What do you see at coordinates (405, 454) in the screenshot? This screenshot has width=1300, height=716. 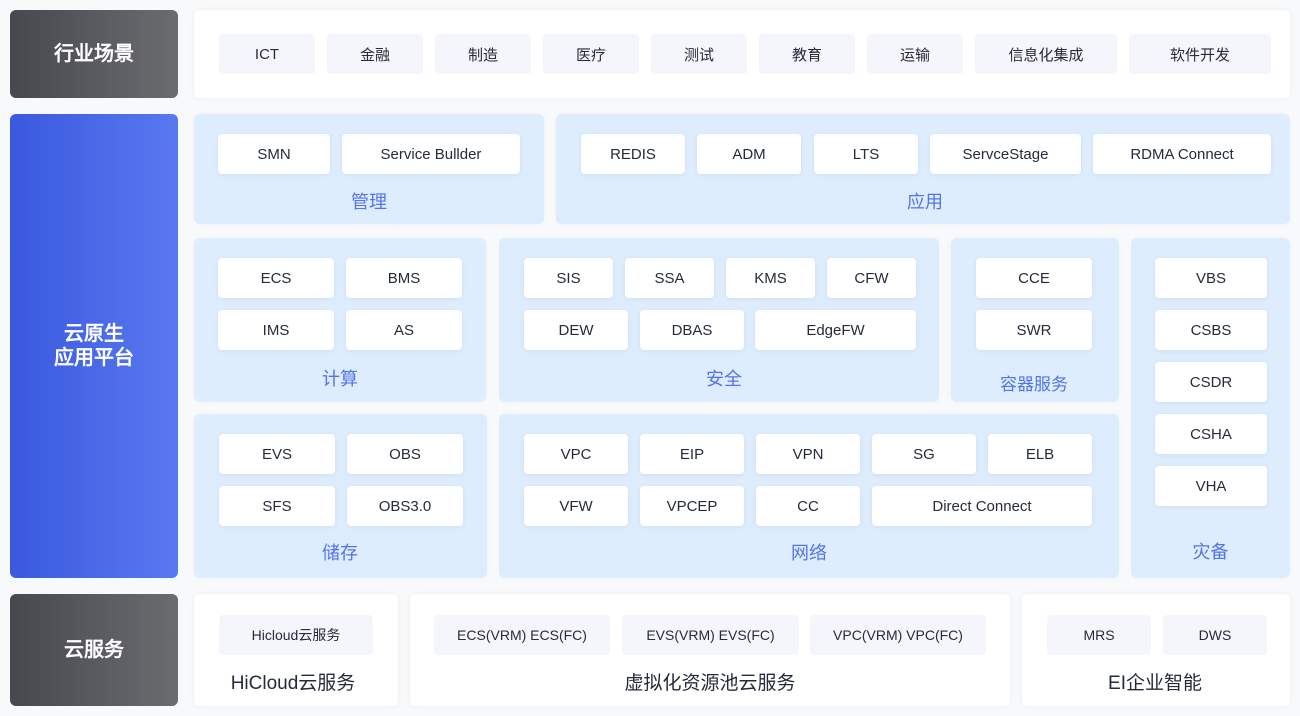 I see `service-chip: OBS` at bounding box center [405, 454].